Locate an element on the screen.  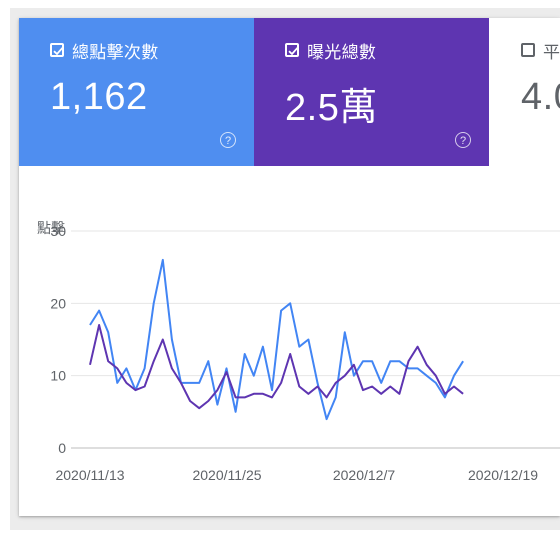
metric-value: 4.0 is located at coordinates (540, 97).